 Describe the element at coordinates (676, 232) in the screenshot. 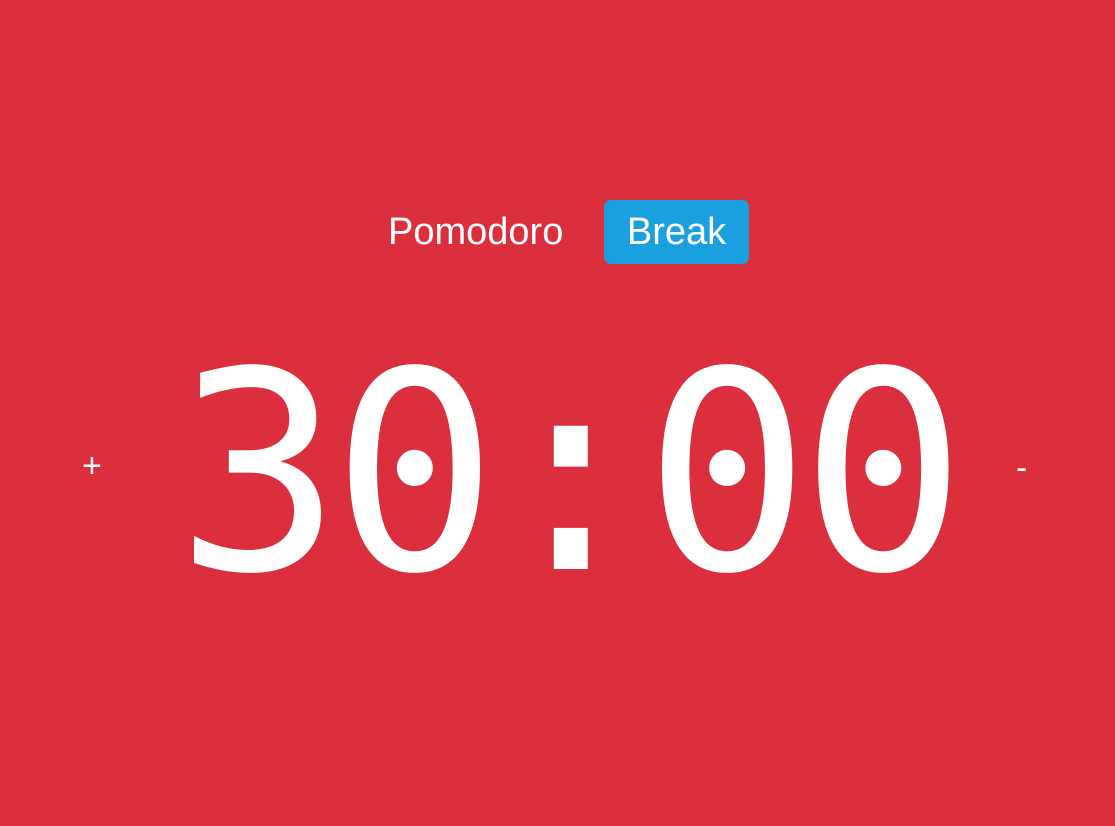

I see `tab-break: Break` at that location.